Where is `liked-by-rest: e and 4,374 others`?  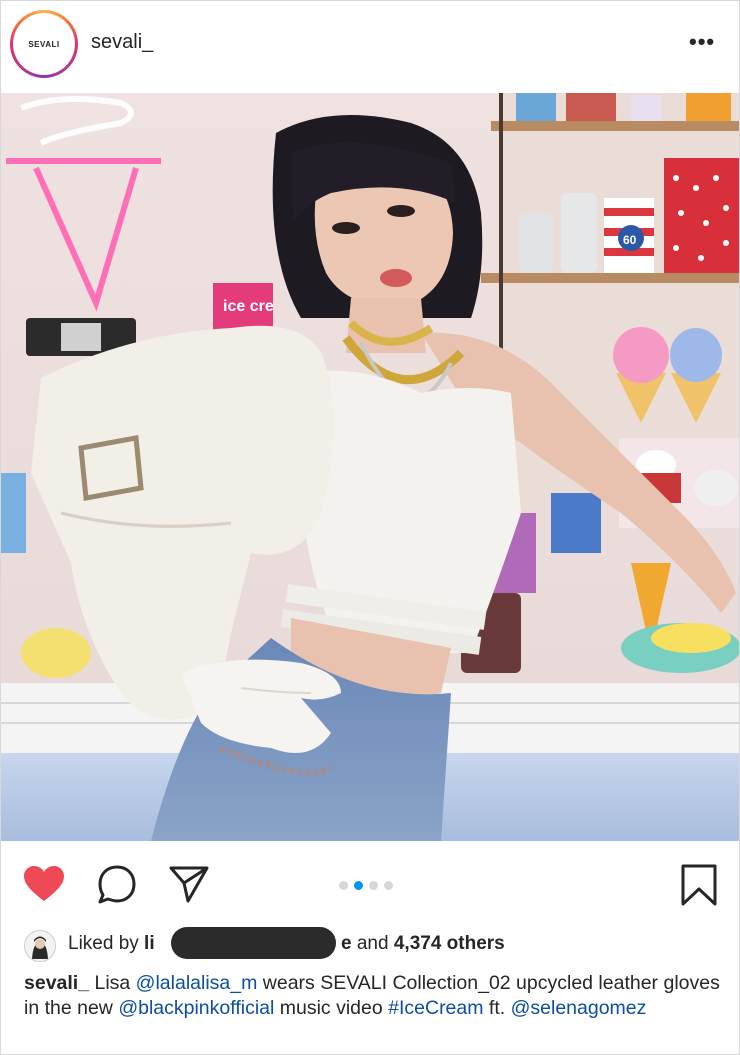
liked-by-rest: e and 4,374 others is located at coordinates (423, 944).